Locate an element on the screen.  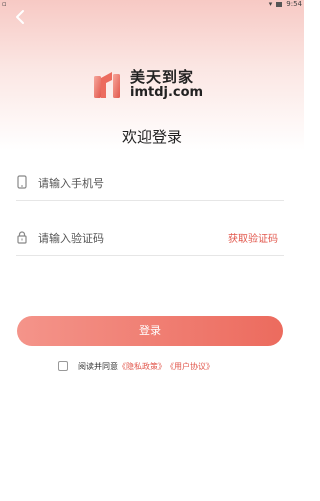
brand-logo-icon is located at coordinates (107, 85).